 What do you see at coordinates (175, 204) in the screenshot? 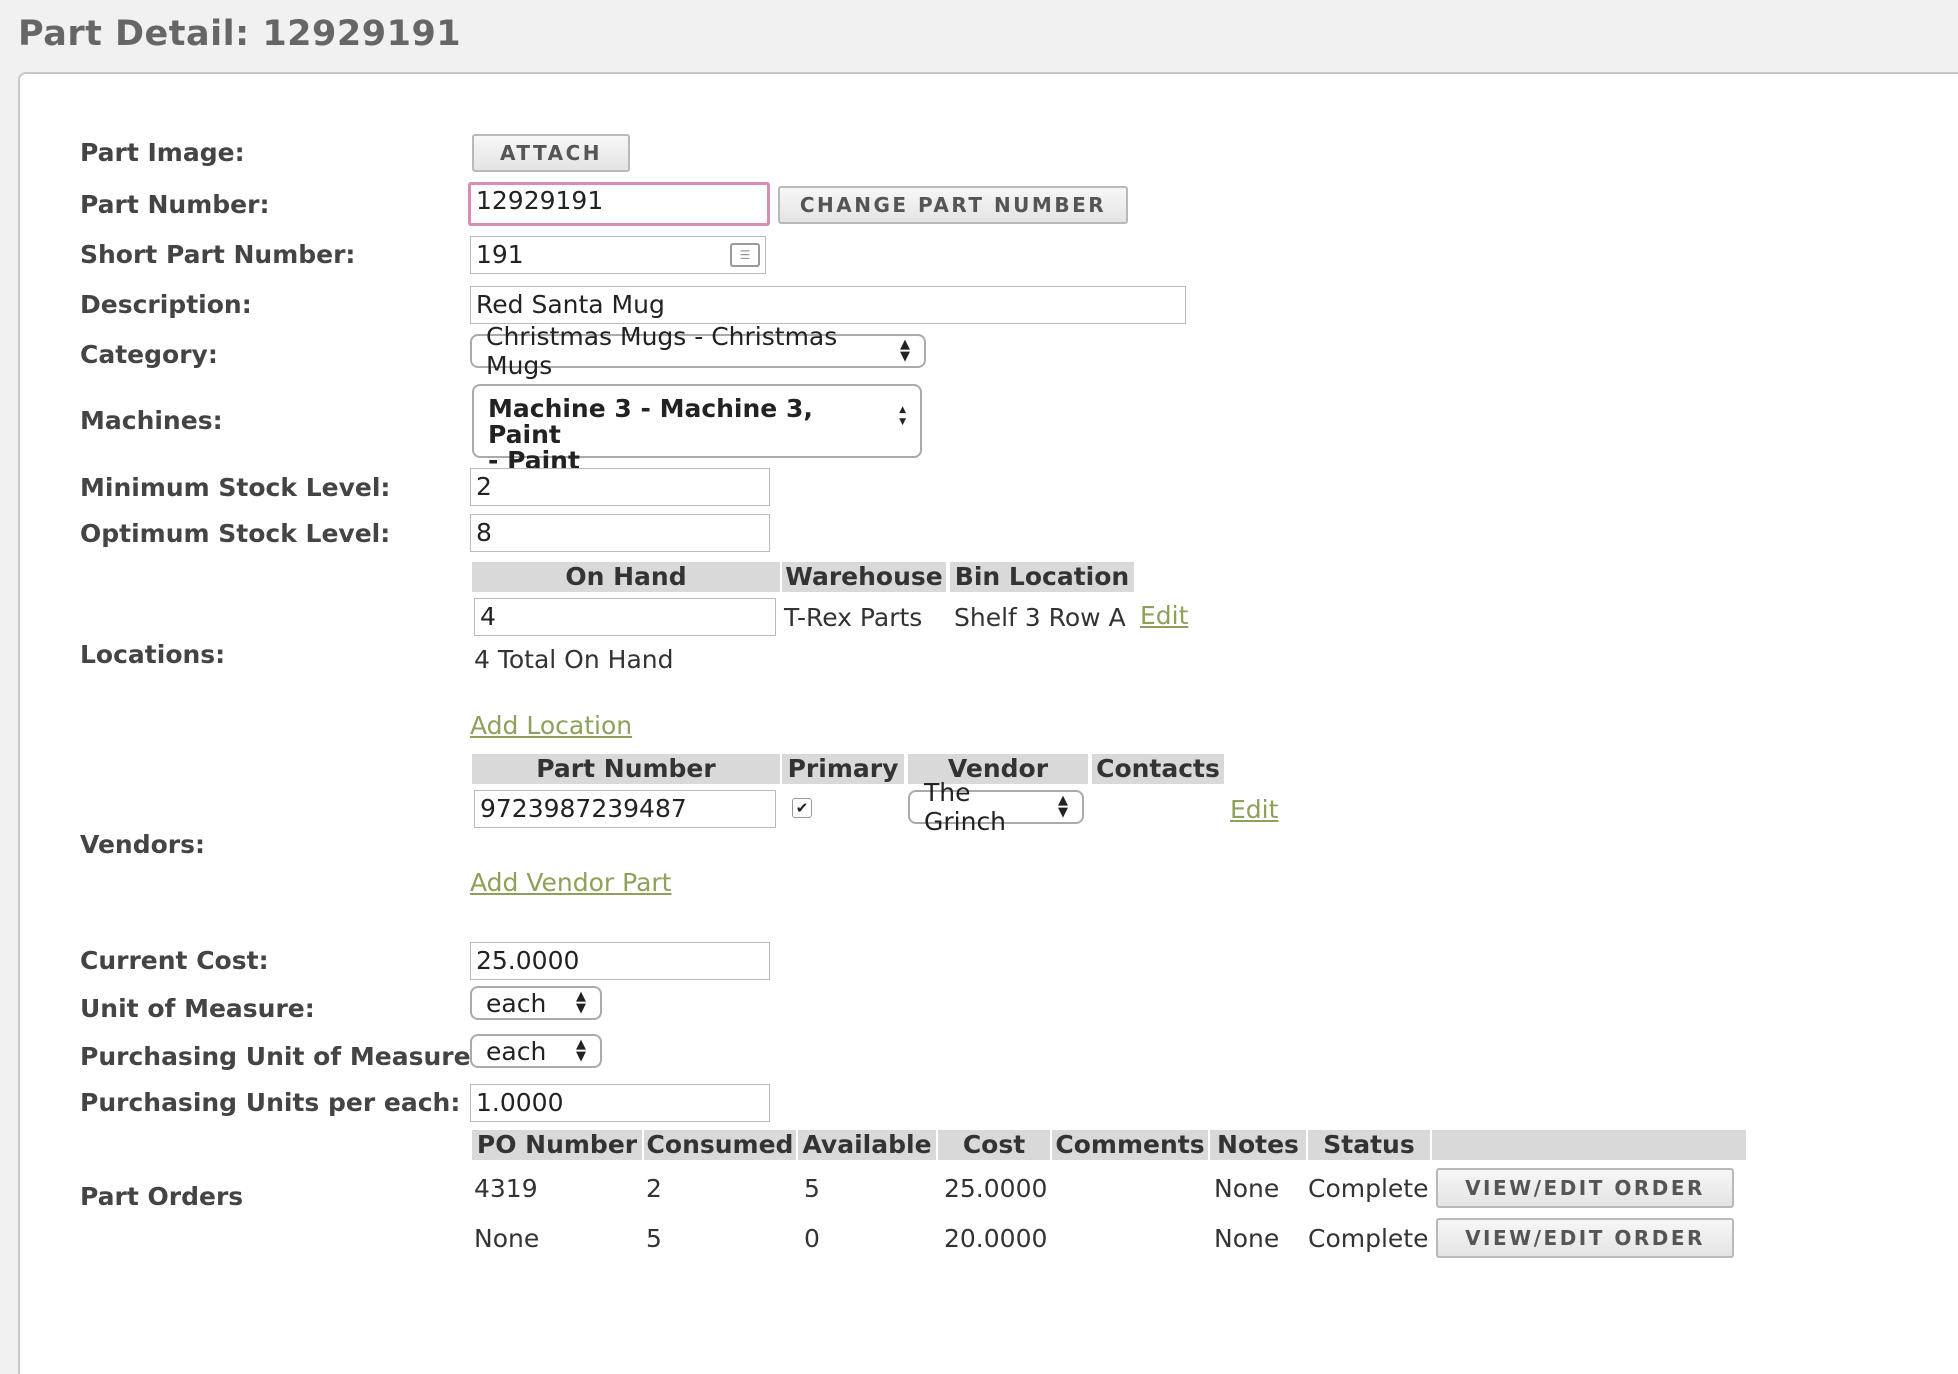
I see `part-number-label: Part Number:` at bounding box center [175, 204].